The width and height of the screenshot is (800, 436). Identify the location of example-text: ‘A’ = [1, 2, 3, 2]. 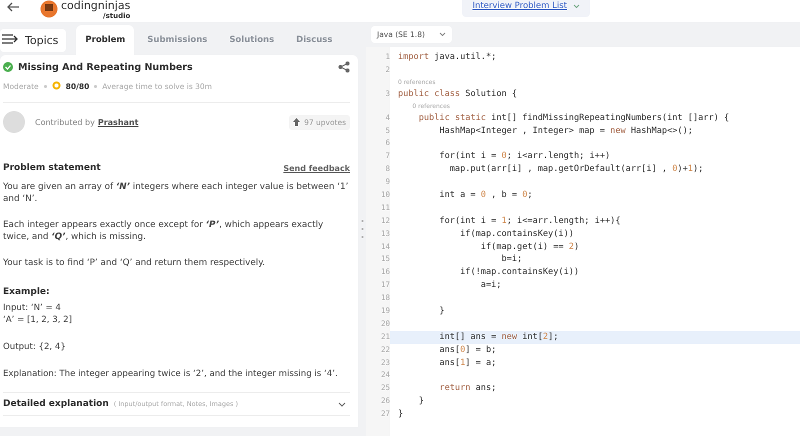
(38, 320).